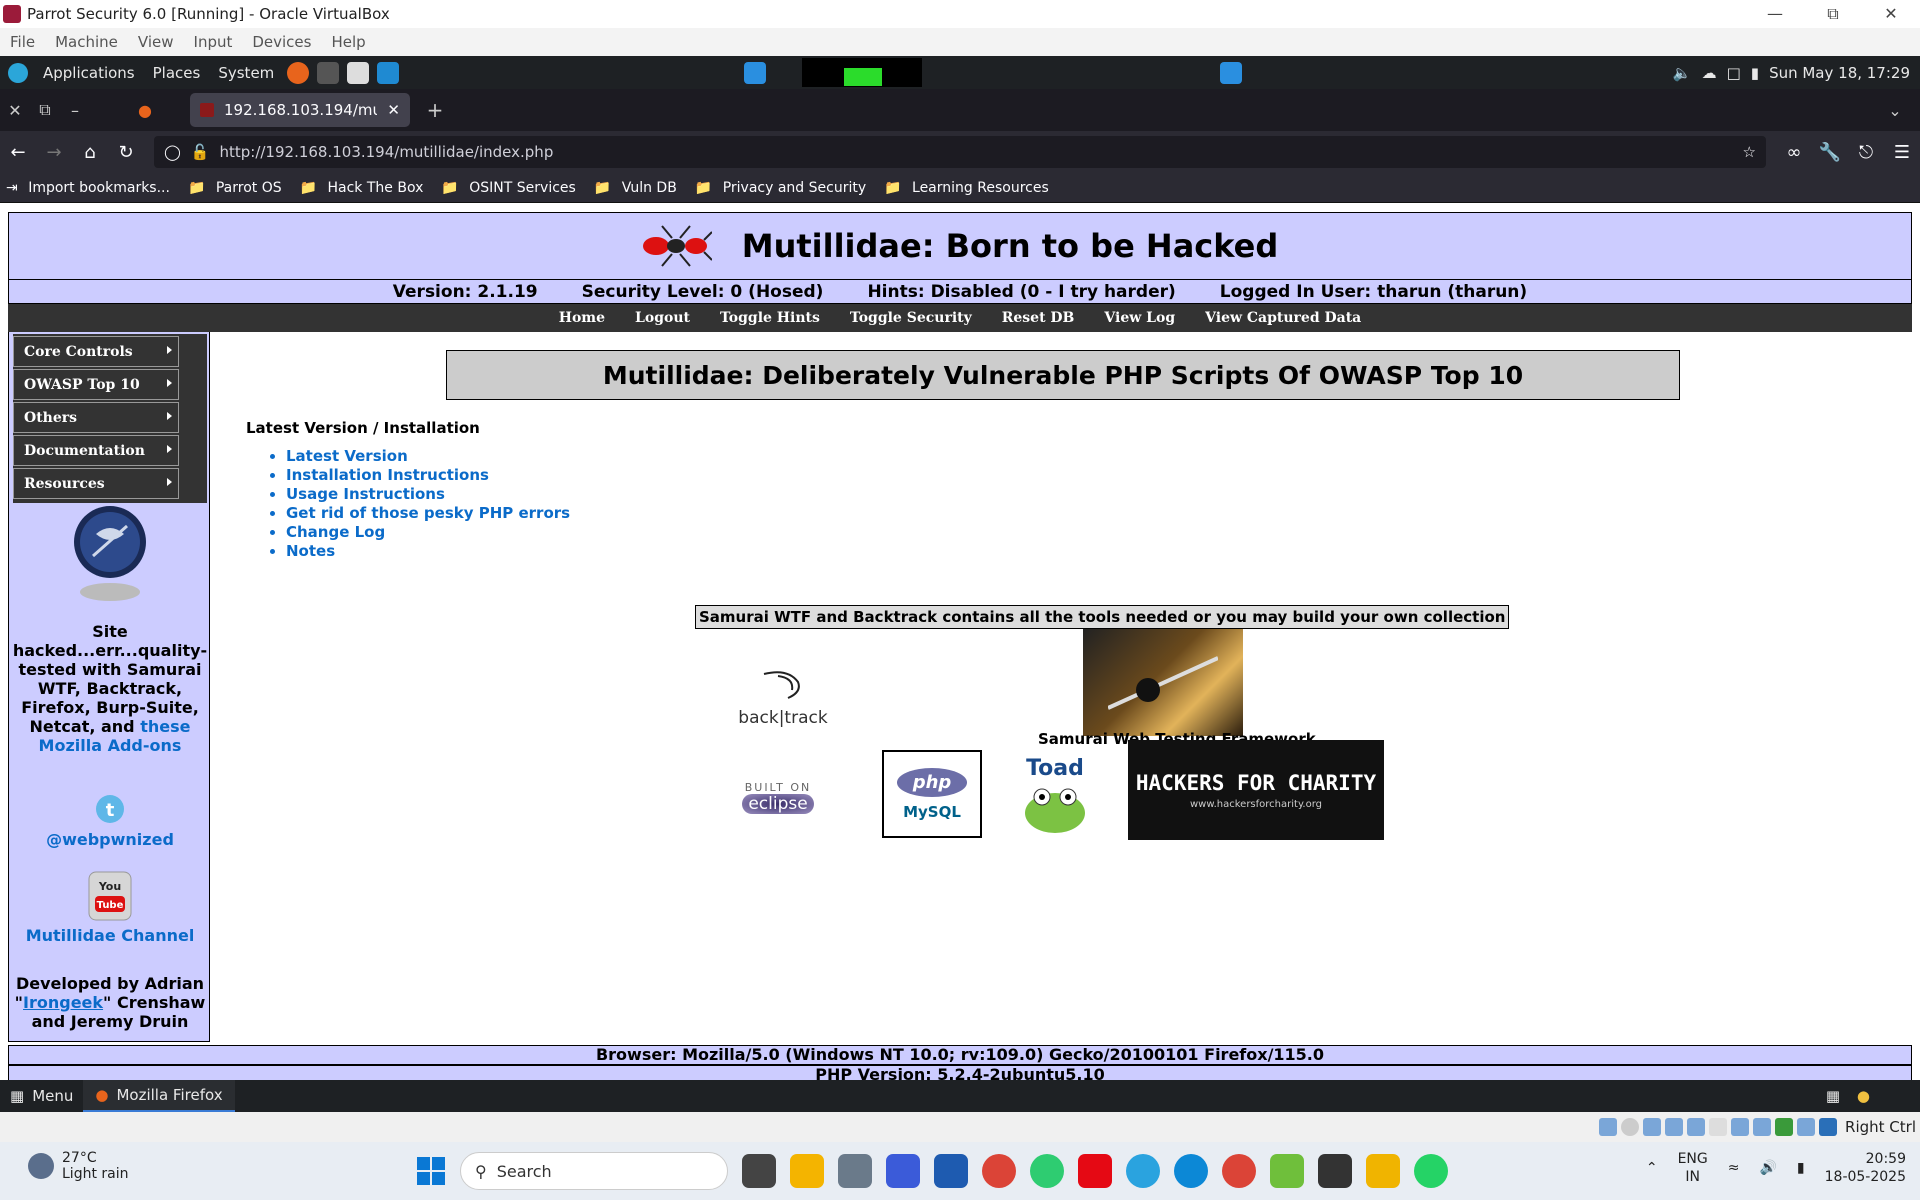 The image size is (1920, 1200). I want to click on chrome-icon, so click(999, 1171).